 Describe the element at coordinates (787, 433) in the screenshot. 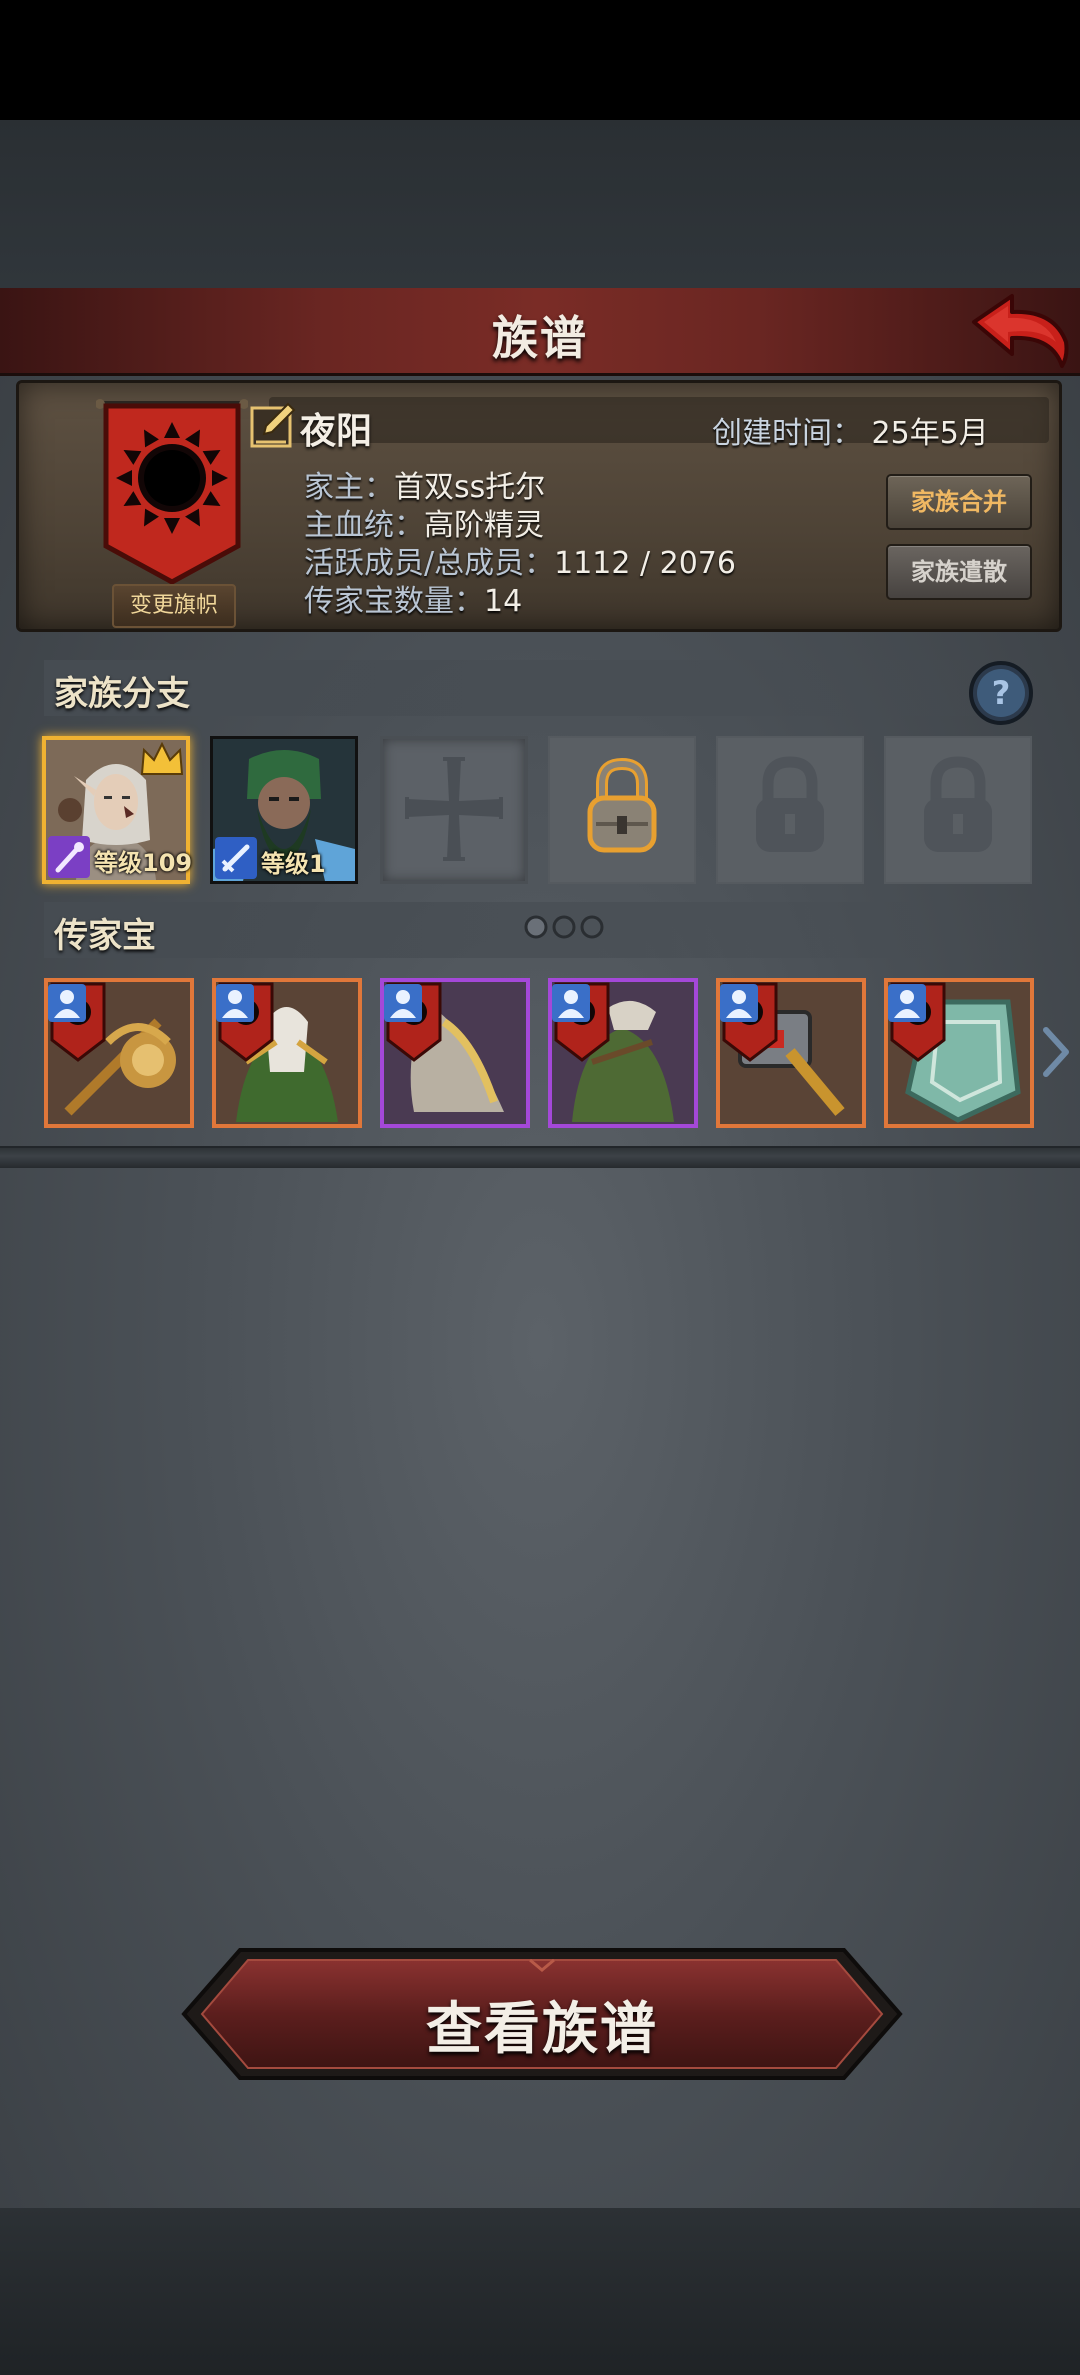

I see `creation-date-label: 创建时间：` at that location.